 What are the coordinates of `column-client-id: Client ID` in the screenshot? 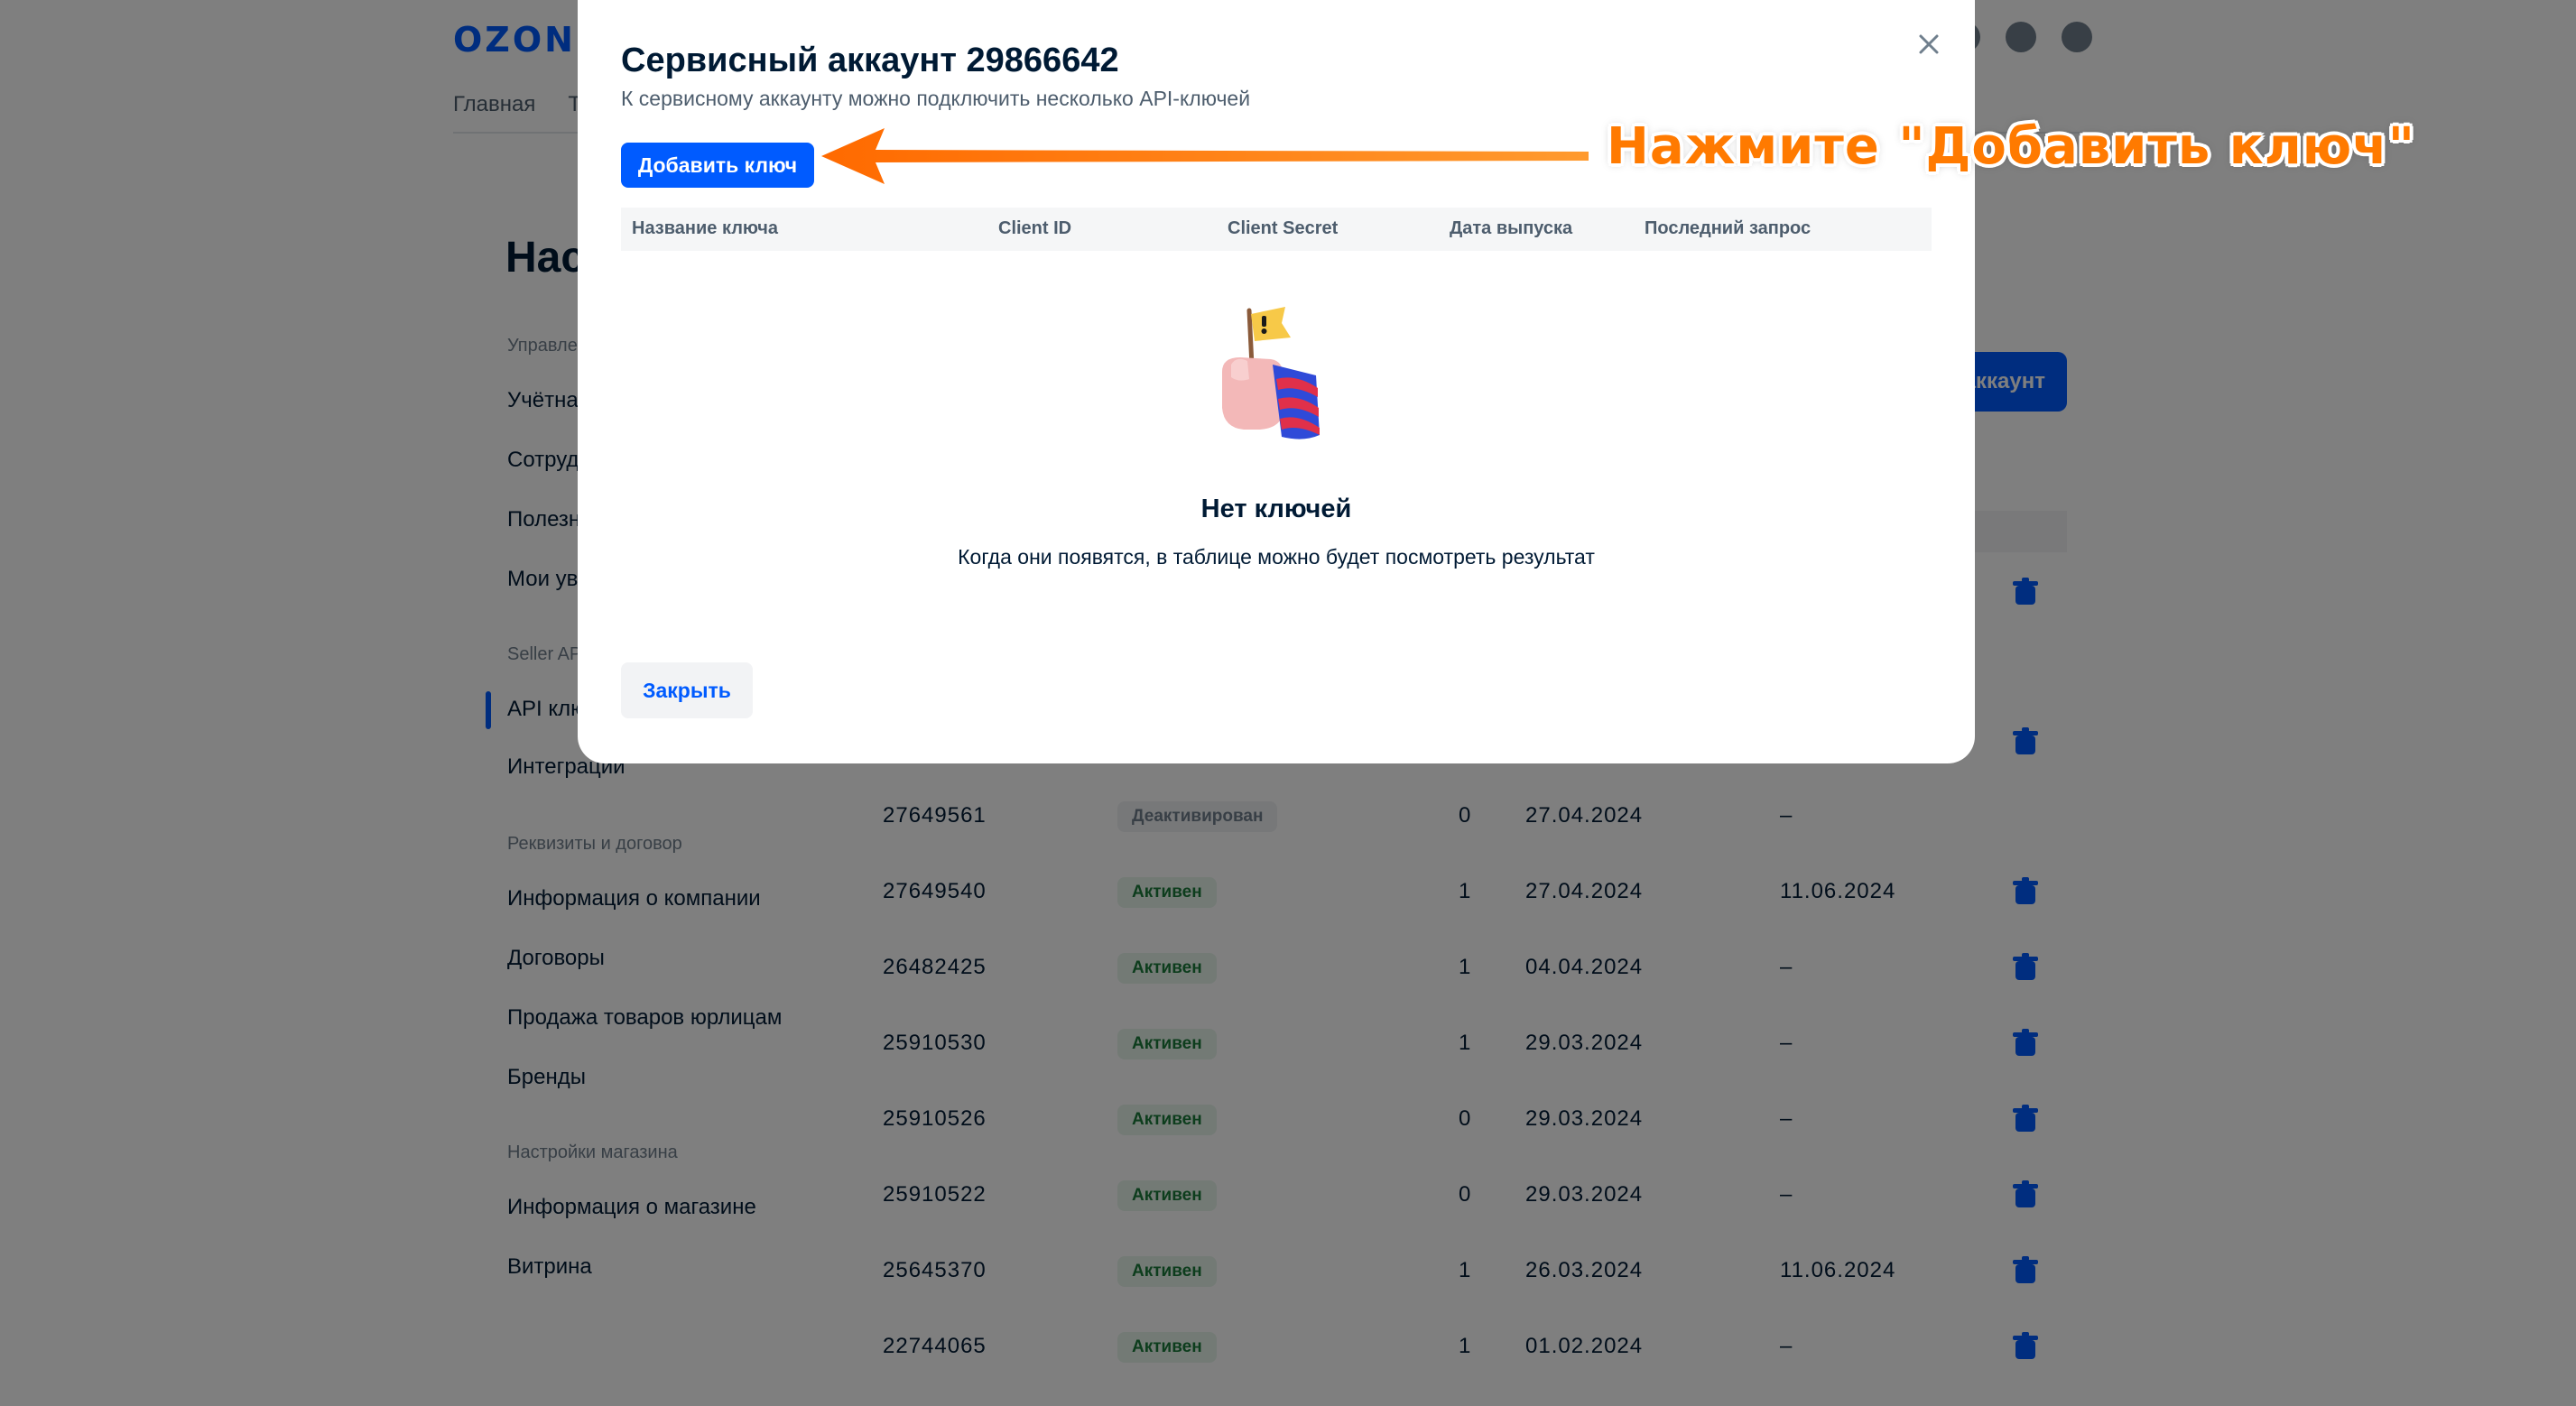 It's located at (1034, 228).